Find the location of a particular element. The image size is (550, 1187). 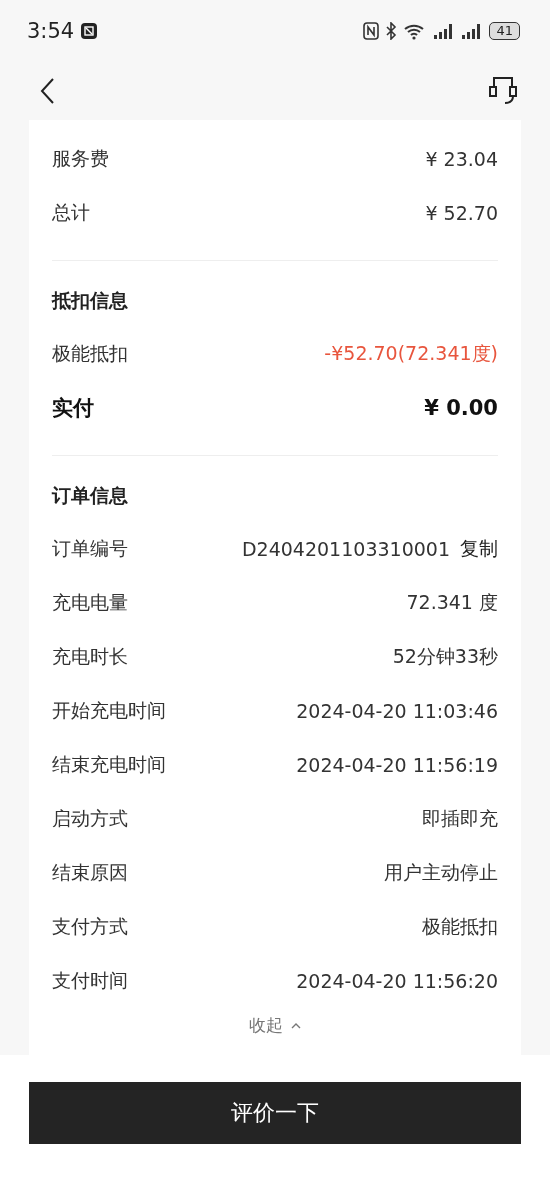

status-time: 3:54 is located at coordinates (51, 31).